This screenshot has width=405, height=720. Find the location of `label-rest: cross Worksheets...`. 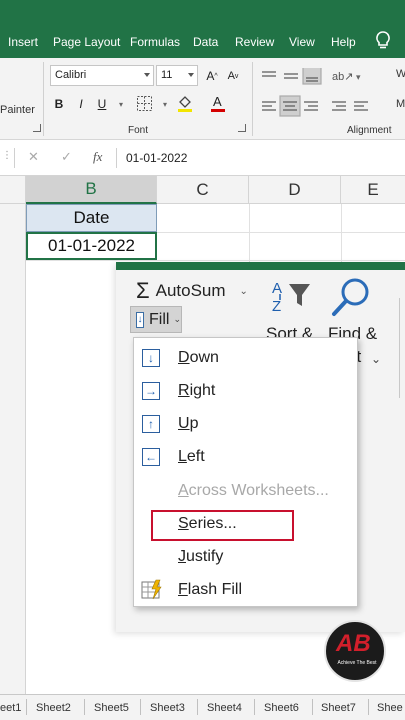

label-rest: cross Worksheets... is located at coordinates (258, 490).